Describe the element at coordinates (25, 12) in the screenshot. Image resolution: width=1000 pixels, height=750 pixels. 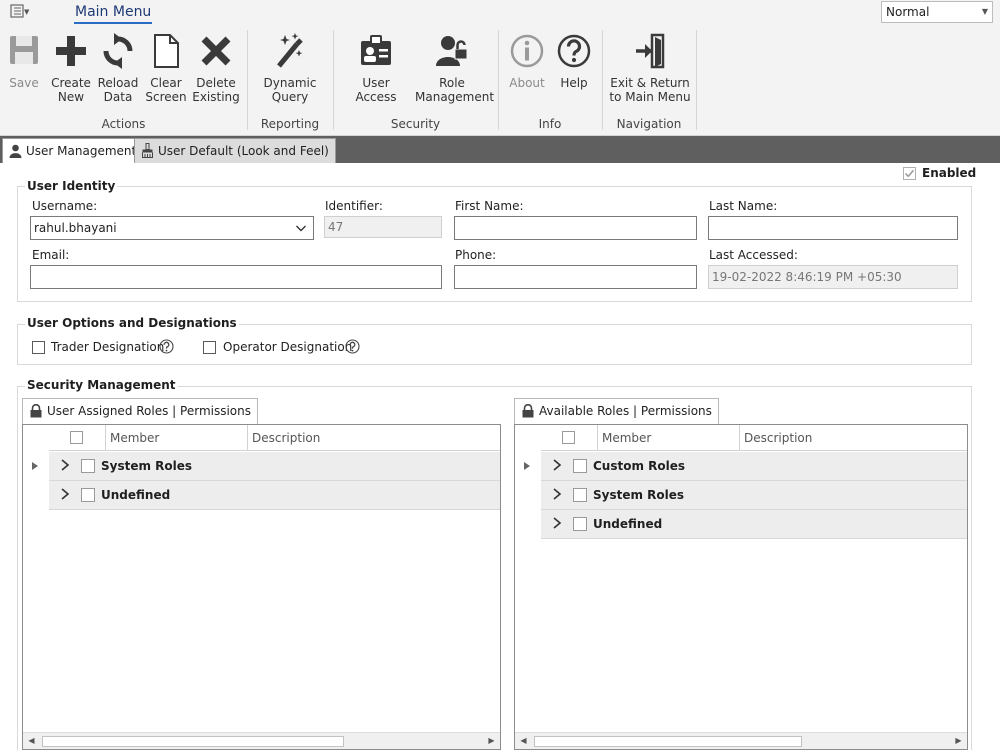
I see `app-menu-button: ▼` at that location.